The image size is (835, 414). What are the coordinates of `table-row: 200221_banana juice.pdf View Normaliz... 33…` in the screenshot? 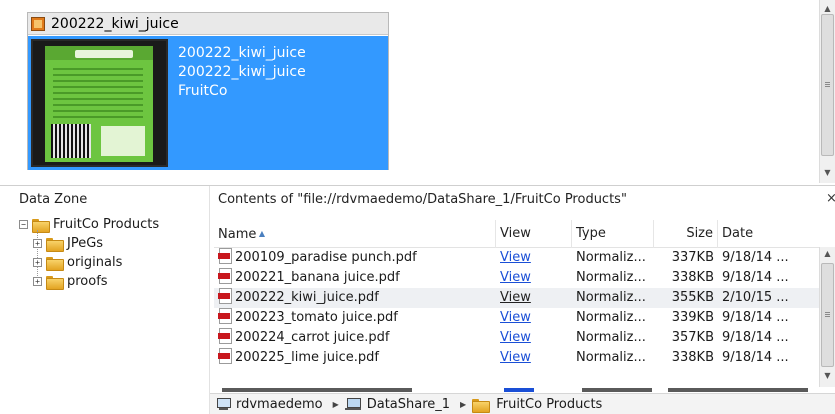 It's located at (517, 278).